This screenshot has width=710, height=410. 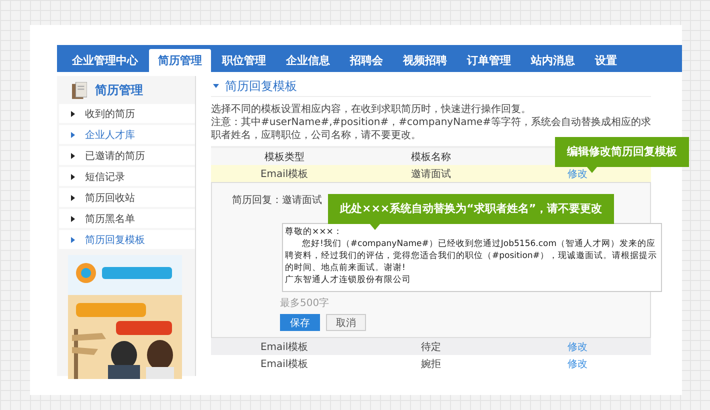 I want to click on sidebar-item: 简历黑名单, so click(x=127, y=218).